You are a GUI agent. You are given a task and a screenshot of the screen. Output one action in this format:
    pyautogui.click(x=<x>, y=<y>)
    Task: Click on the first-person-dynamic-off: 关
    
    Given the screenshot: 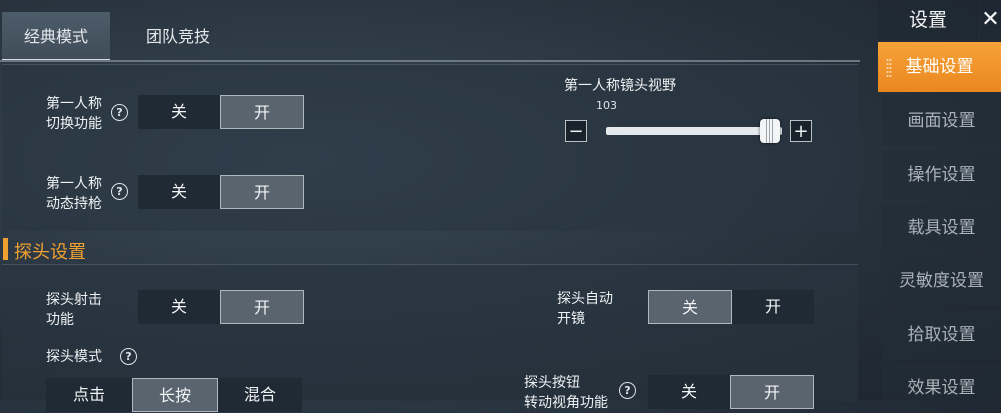 What is the action you would take?
    pyautogui.click(x=179, y=192)
    